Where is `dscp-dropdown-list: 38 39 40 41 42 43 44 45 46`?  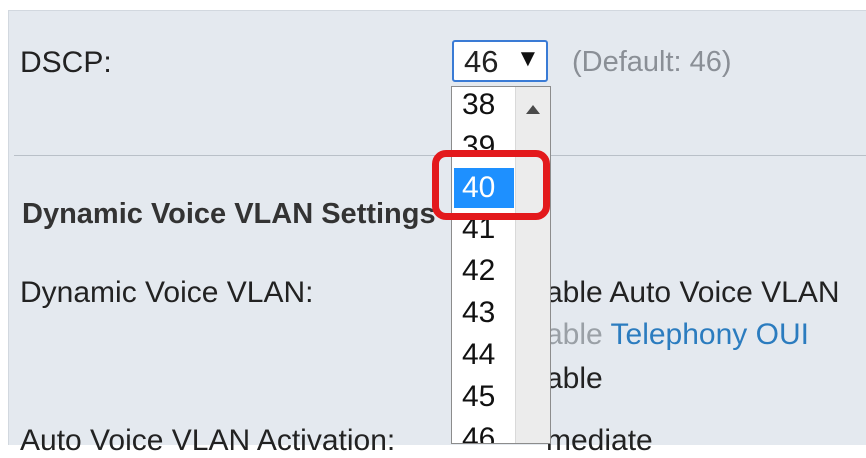
dscp-dropdown-list: 38 39 40 41 42 43 44 45 46 is located at coordinates (501, 265).